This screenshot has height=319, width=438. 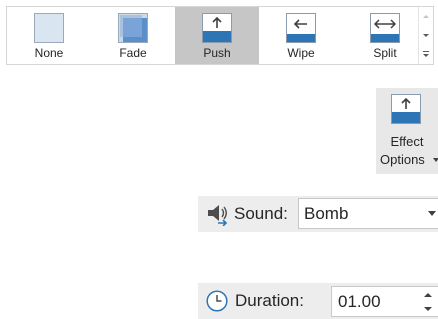 What do you see at coordinates (133, 28) in the screenshot?
I see `fade-transition-icon` at bounding box center [133, 28].